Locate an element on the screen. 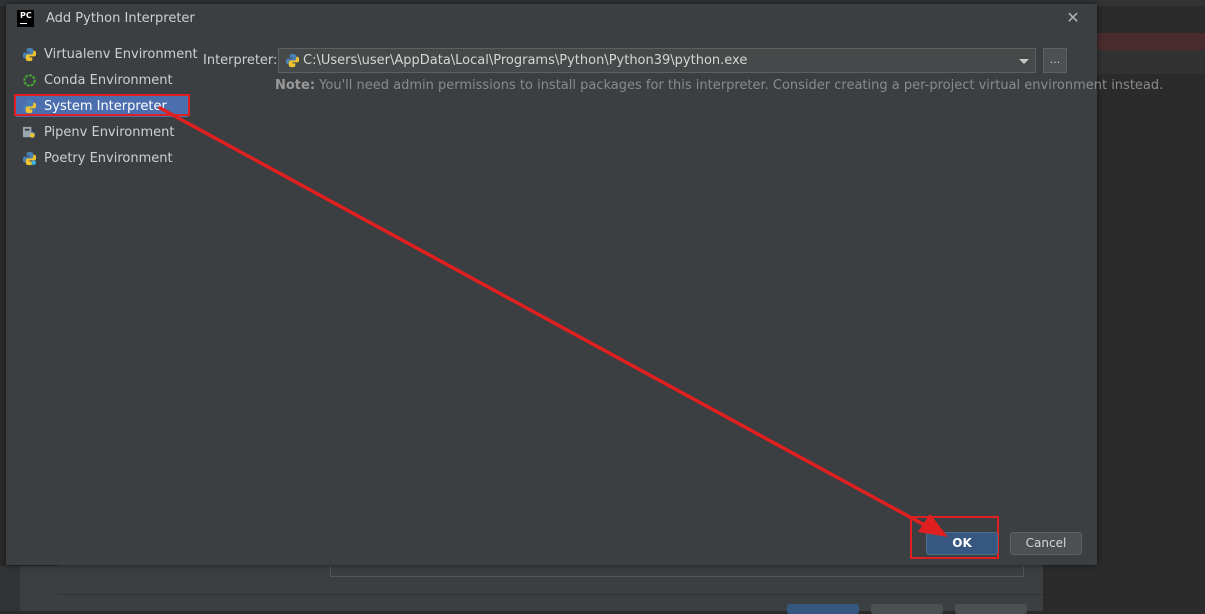 The height and width of the screenshot is (614, 1205). chevron-down-icon is located at coordinates (1024, 61).